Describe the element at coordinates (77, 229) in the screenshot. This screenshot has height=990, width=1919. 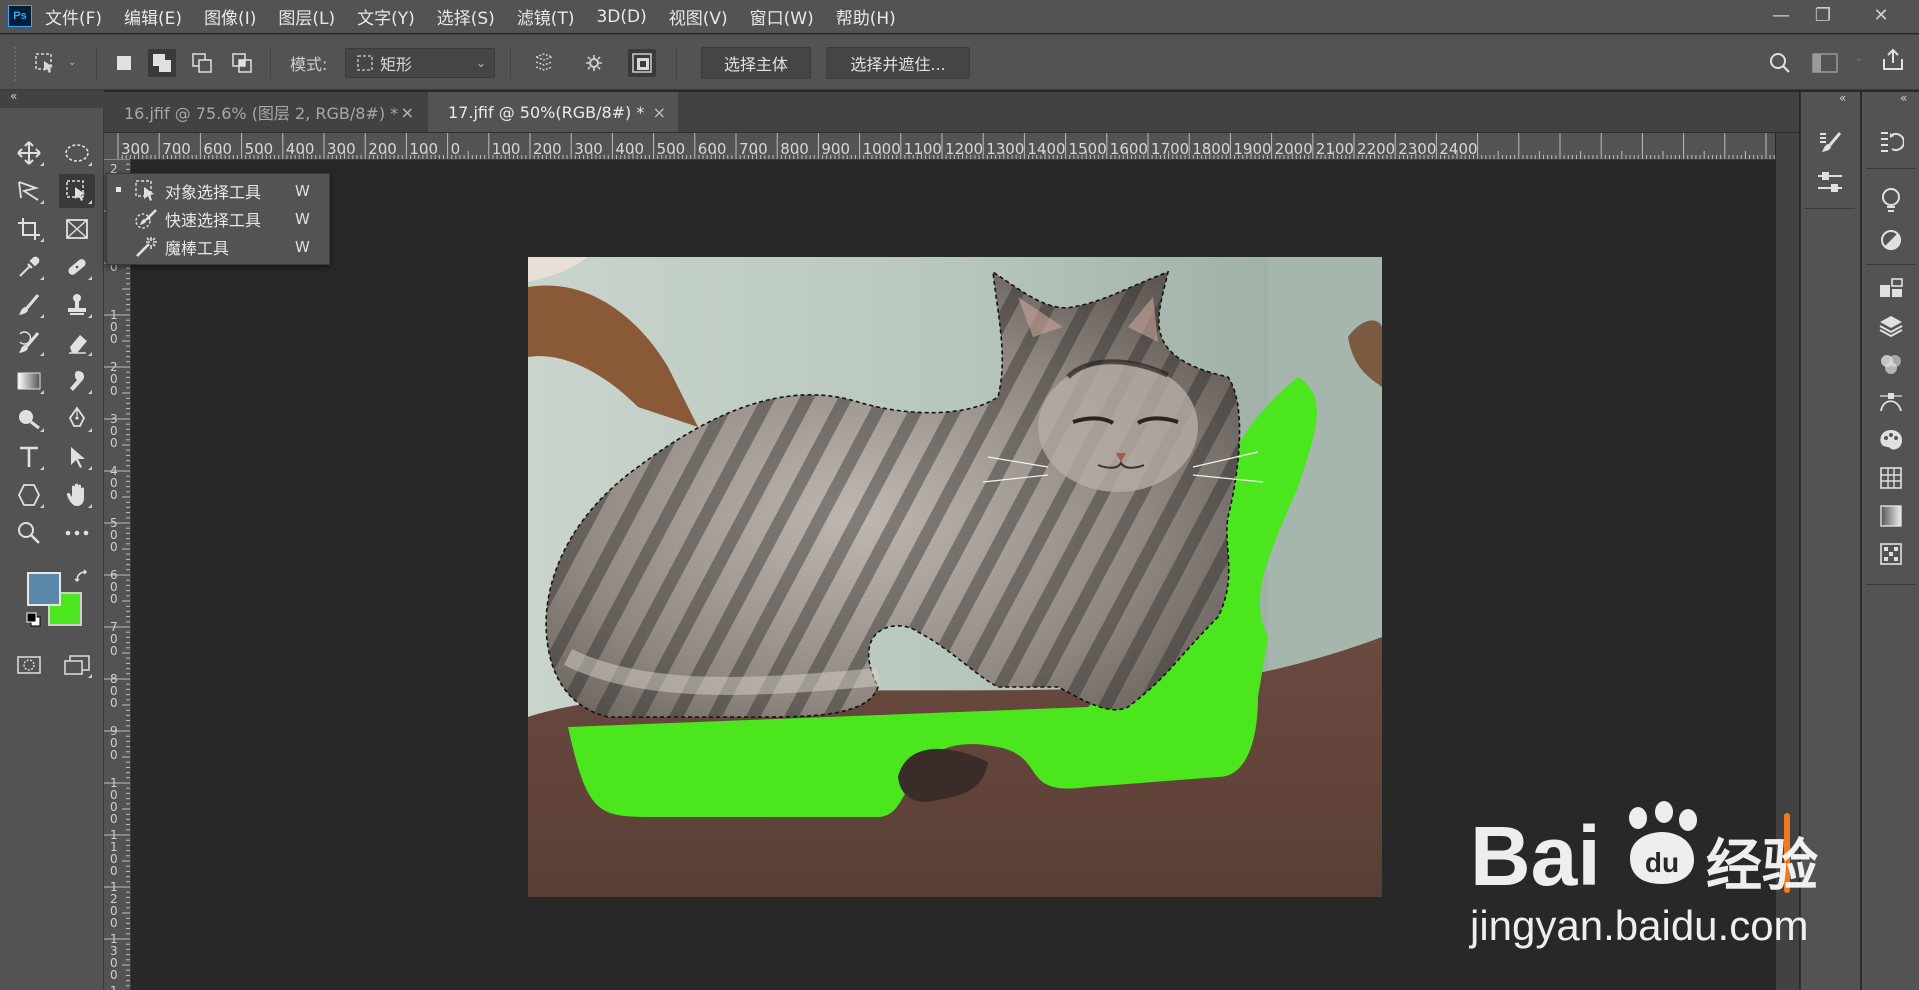
I see `frame-tool-icon` at that location.